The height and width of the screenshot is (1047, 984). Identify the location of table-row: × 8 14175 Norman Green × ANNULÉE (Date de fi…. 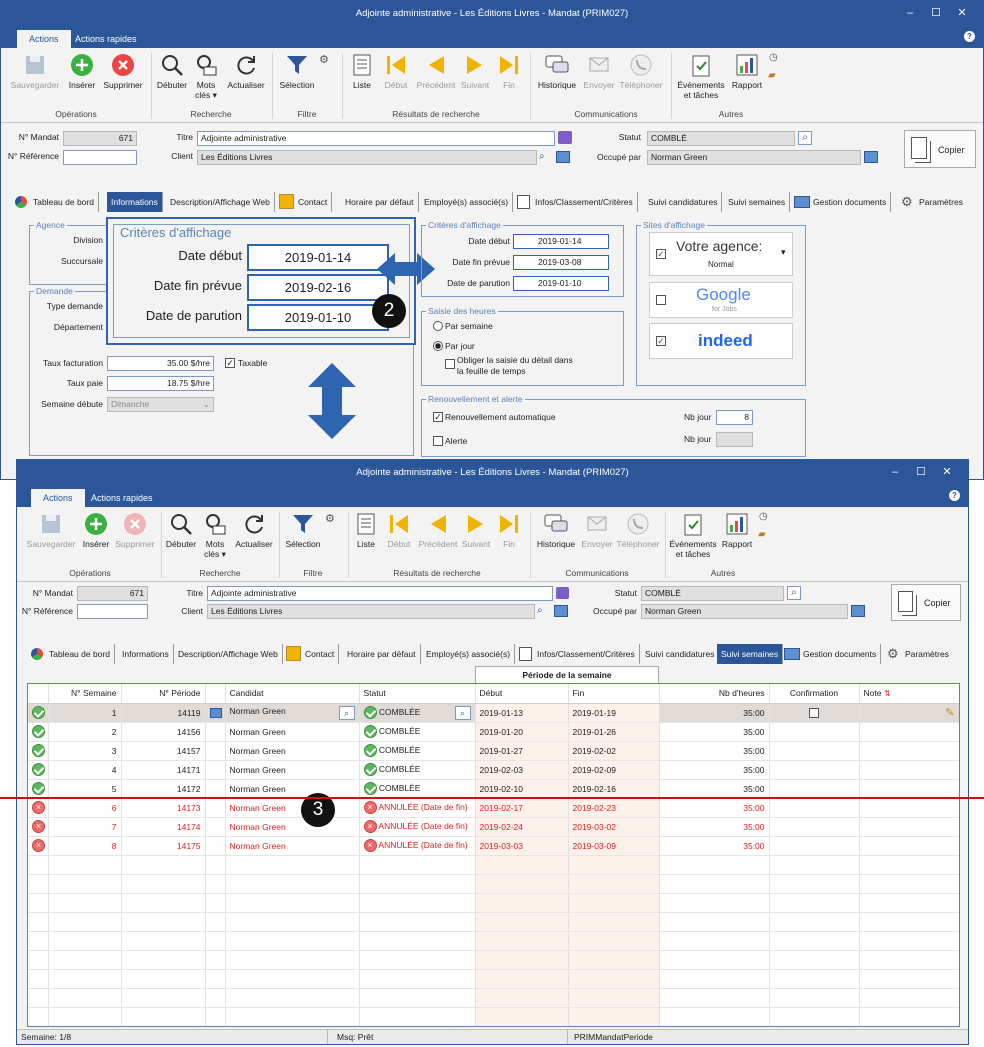
(493, 846).